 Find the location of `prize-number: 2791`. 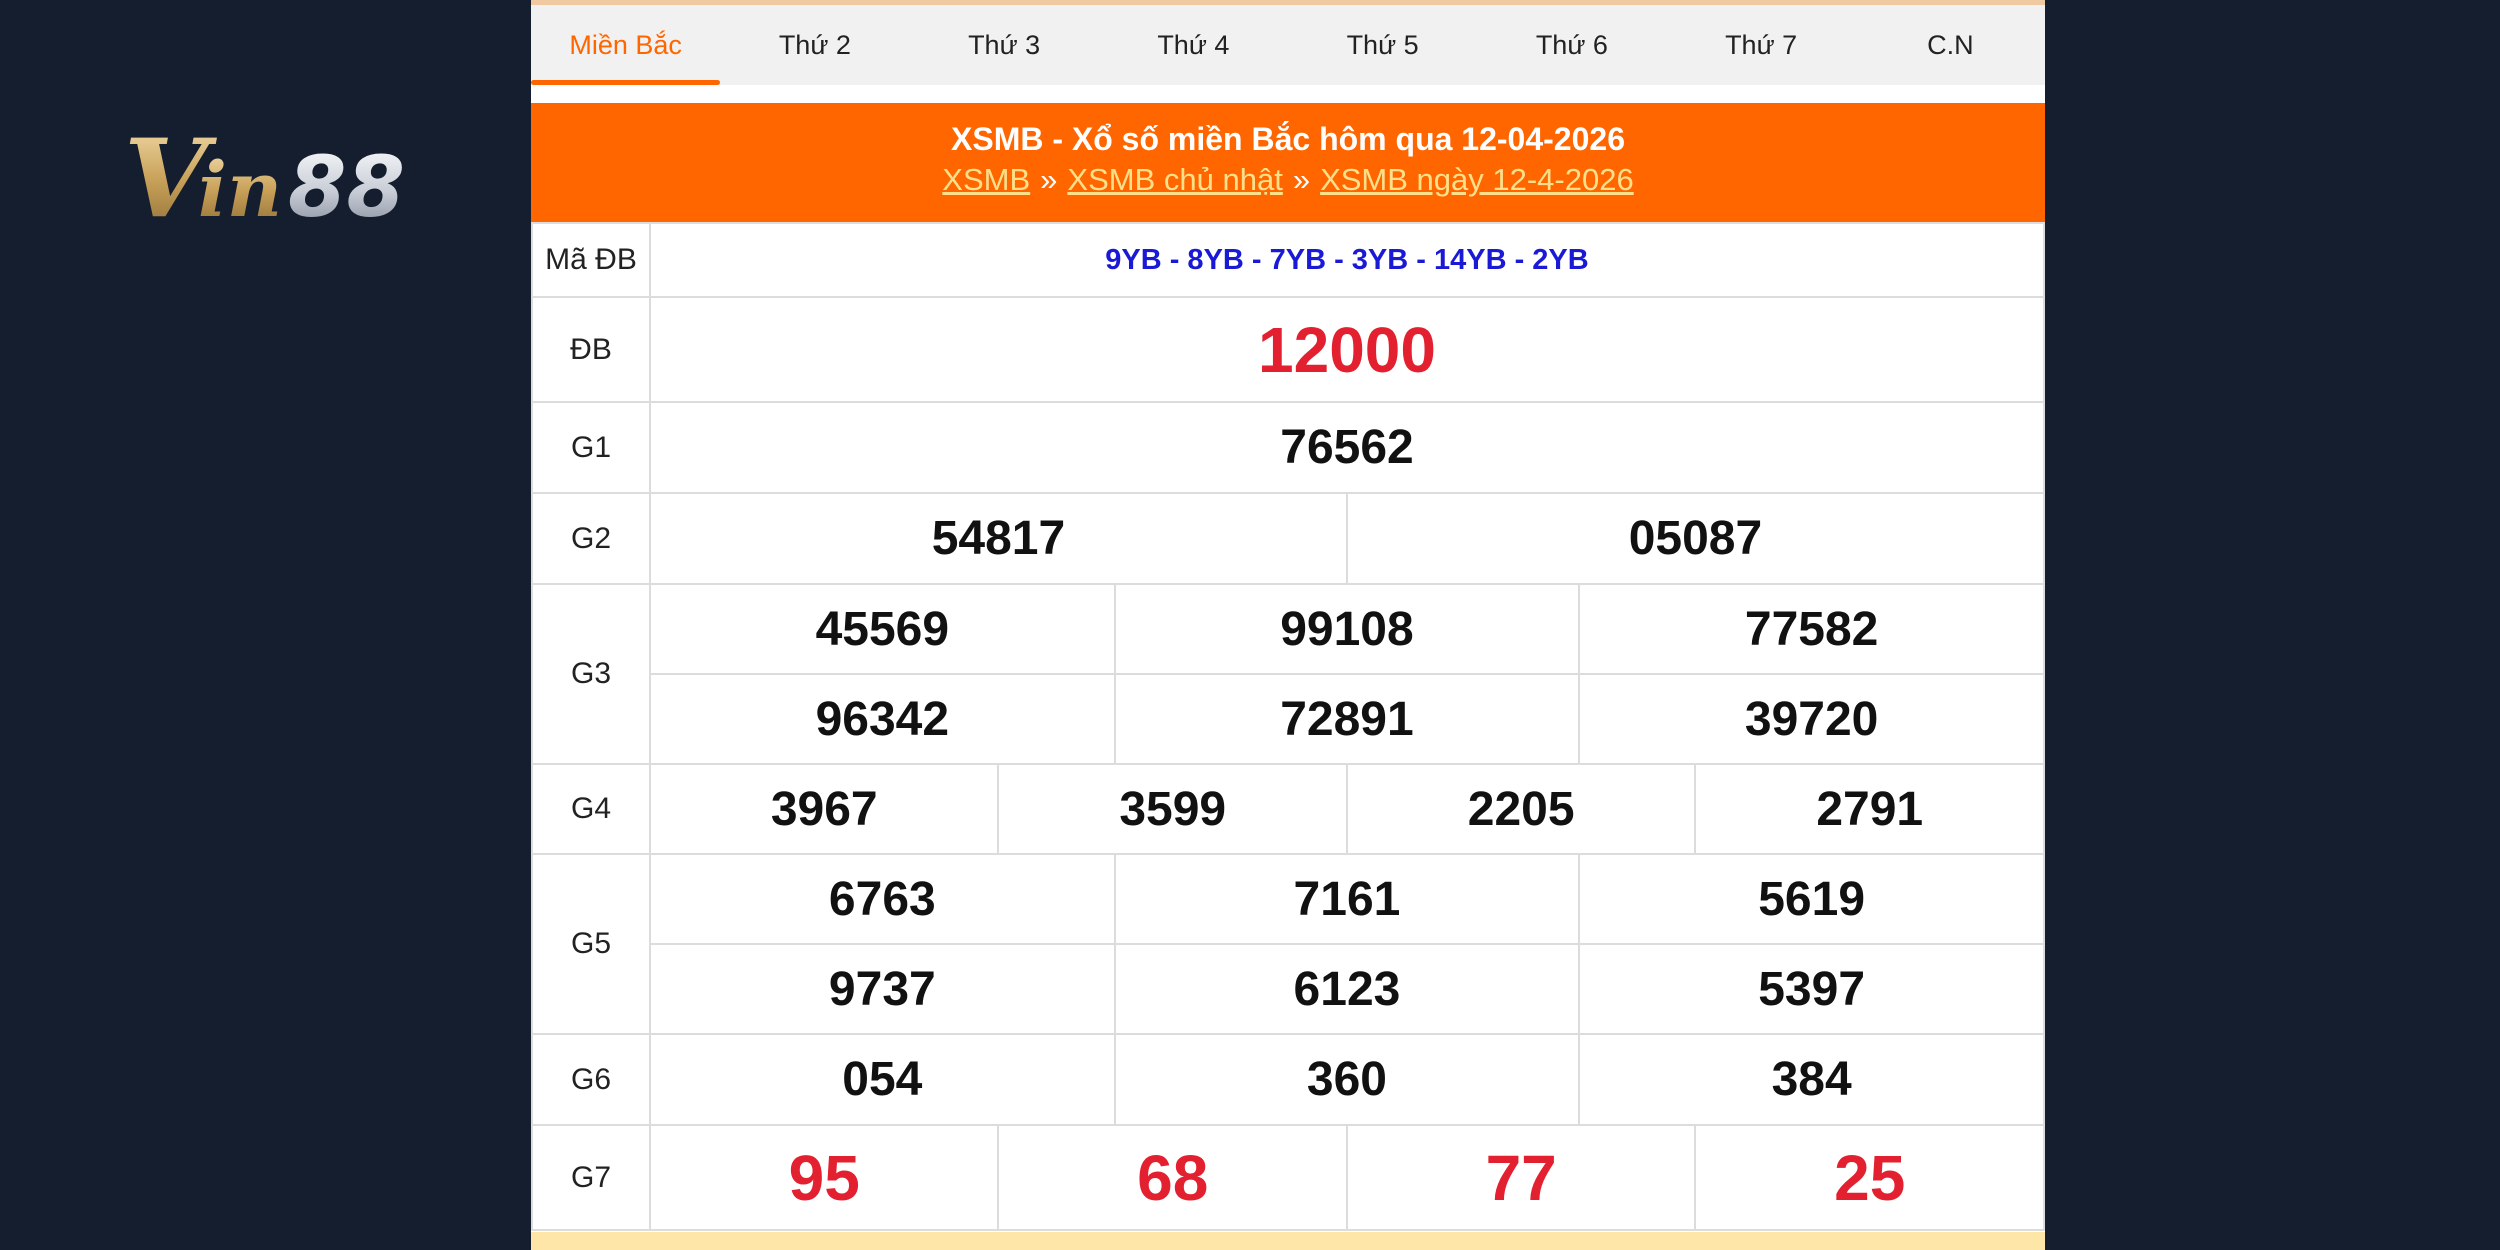

prize-number: 2791 is located at coordinates (1869, 809).